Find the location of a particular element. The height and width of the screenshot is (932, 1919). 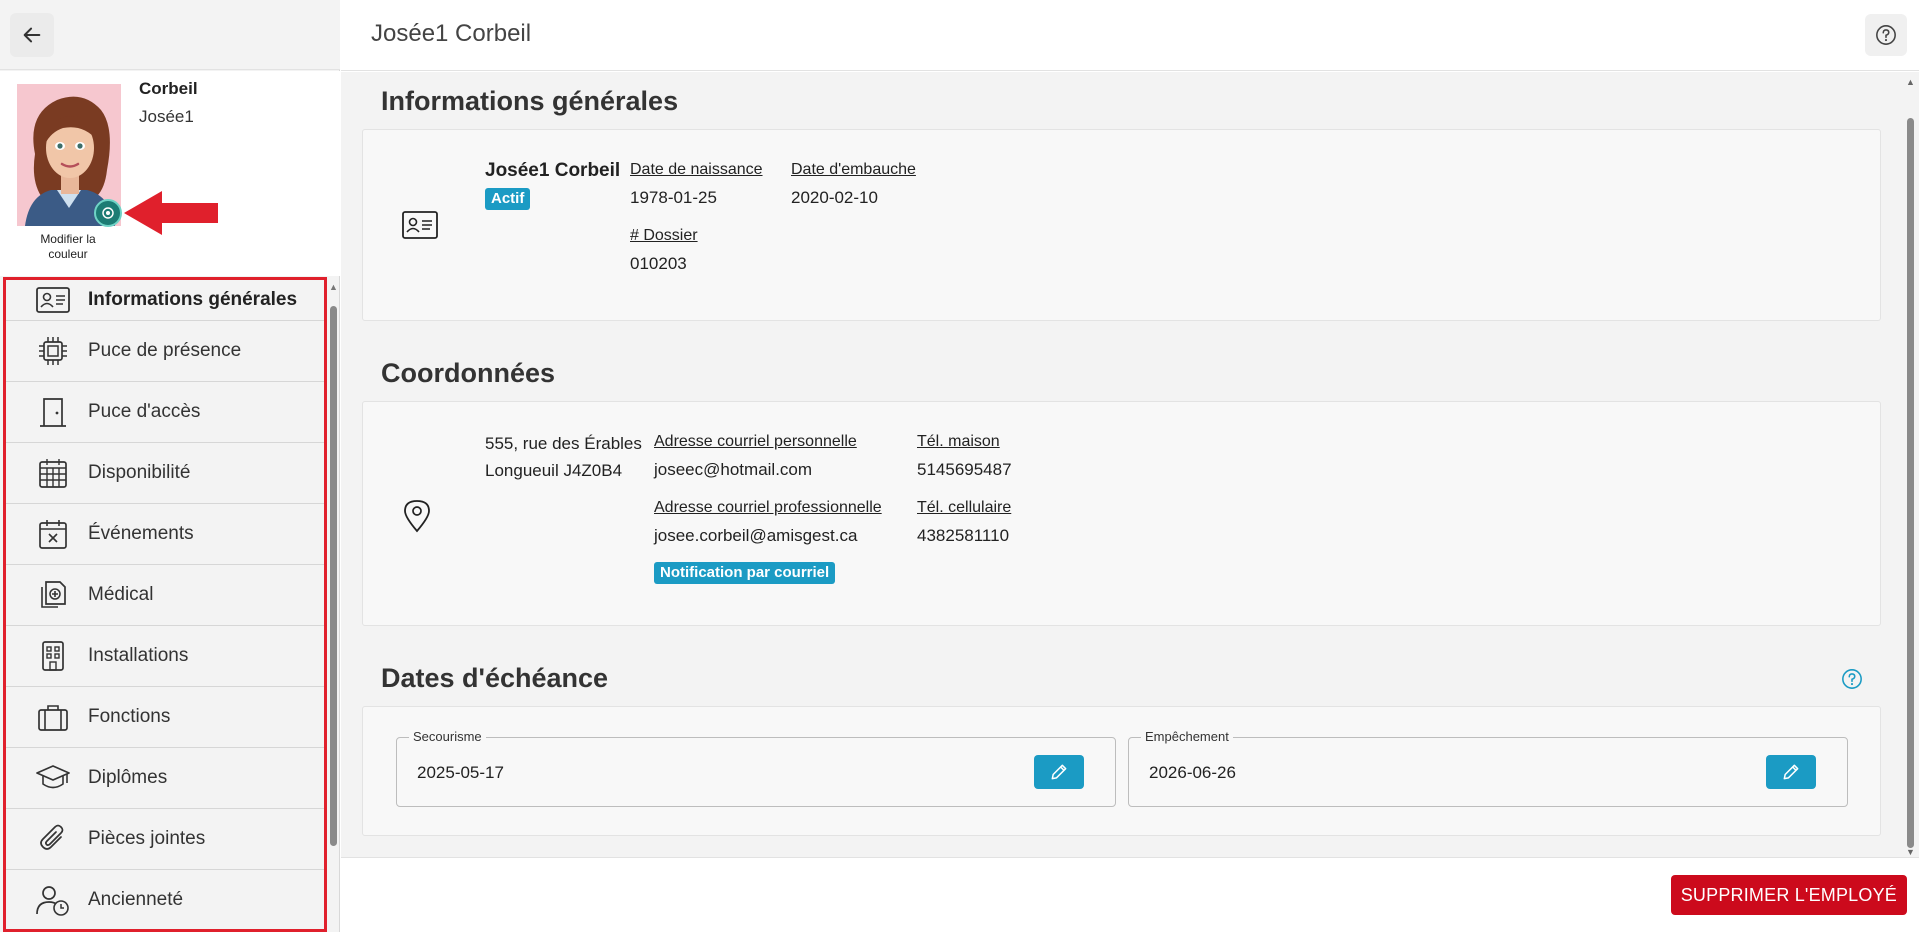

camera-icon is located at coordinates (108, 213).